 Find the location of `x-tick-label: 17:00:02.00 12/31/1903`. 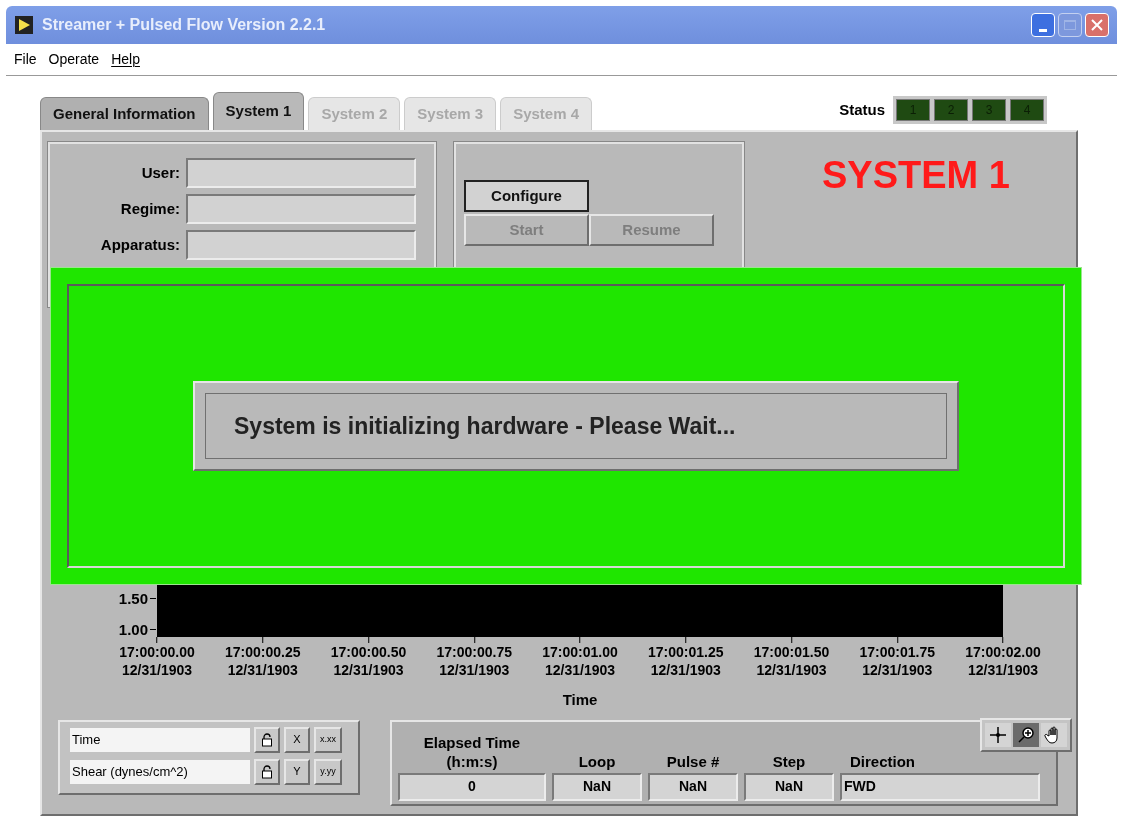

x-tick-label: 17:00:02.00 12/31/1903 is located at coordinates (1003, 661).